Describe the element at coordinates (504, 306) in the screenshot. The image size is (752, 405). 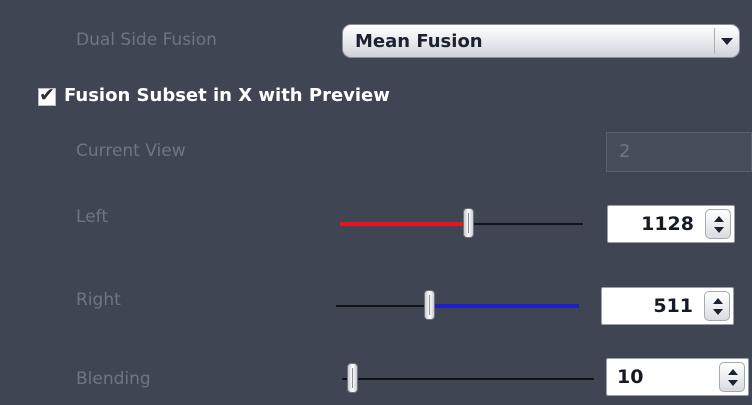
I see `slider-fill-blue` at that location.